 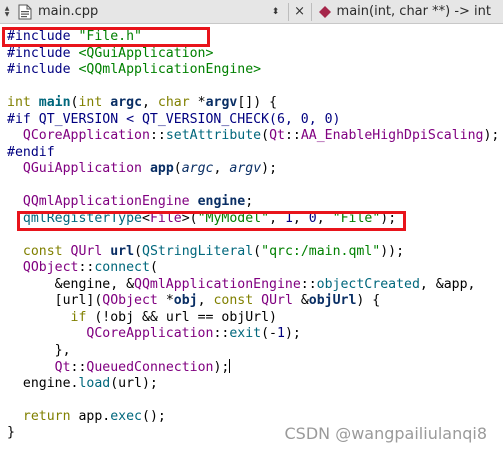 What do you see at coordinates (253, 37) in the screenshot?
I see `code-line: #include "File.h"` at bounding box center [253, 37].